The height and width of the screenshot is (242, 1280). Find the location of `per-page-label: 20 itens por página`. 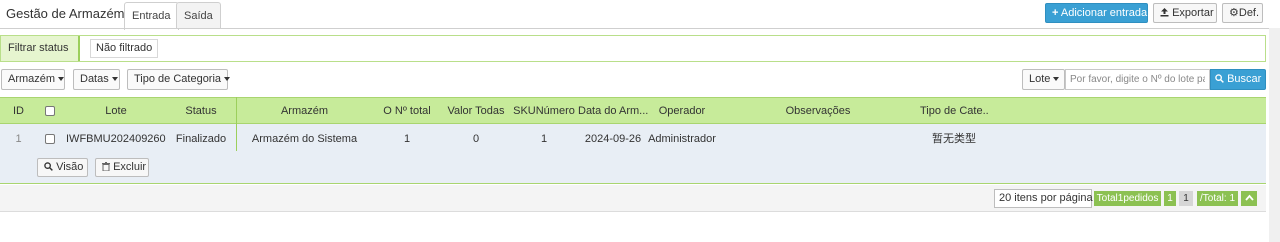

per-page-label: 20 itens por página is located at coordinates (1046, 198).